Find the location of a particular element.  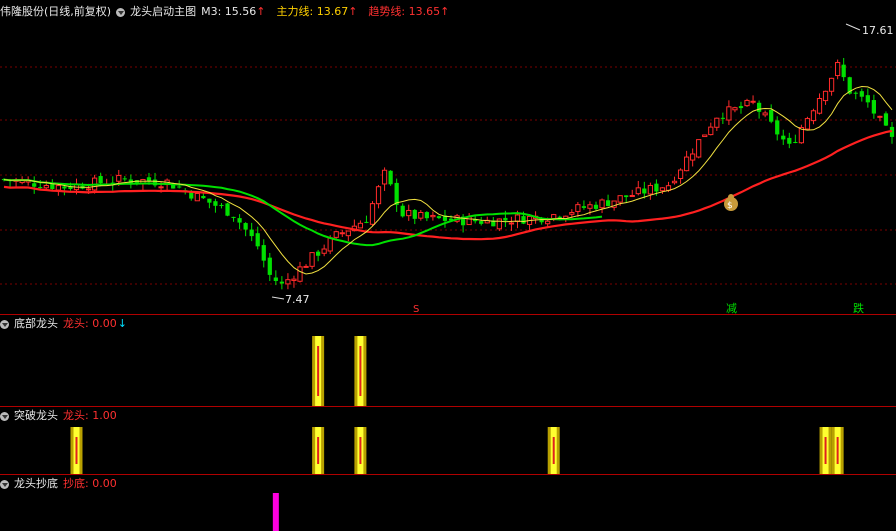

money-bag-icon: $ is located at coordinates (731, 202).